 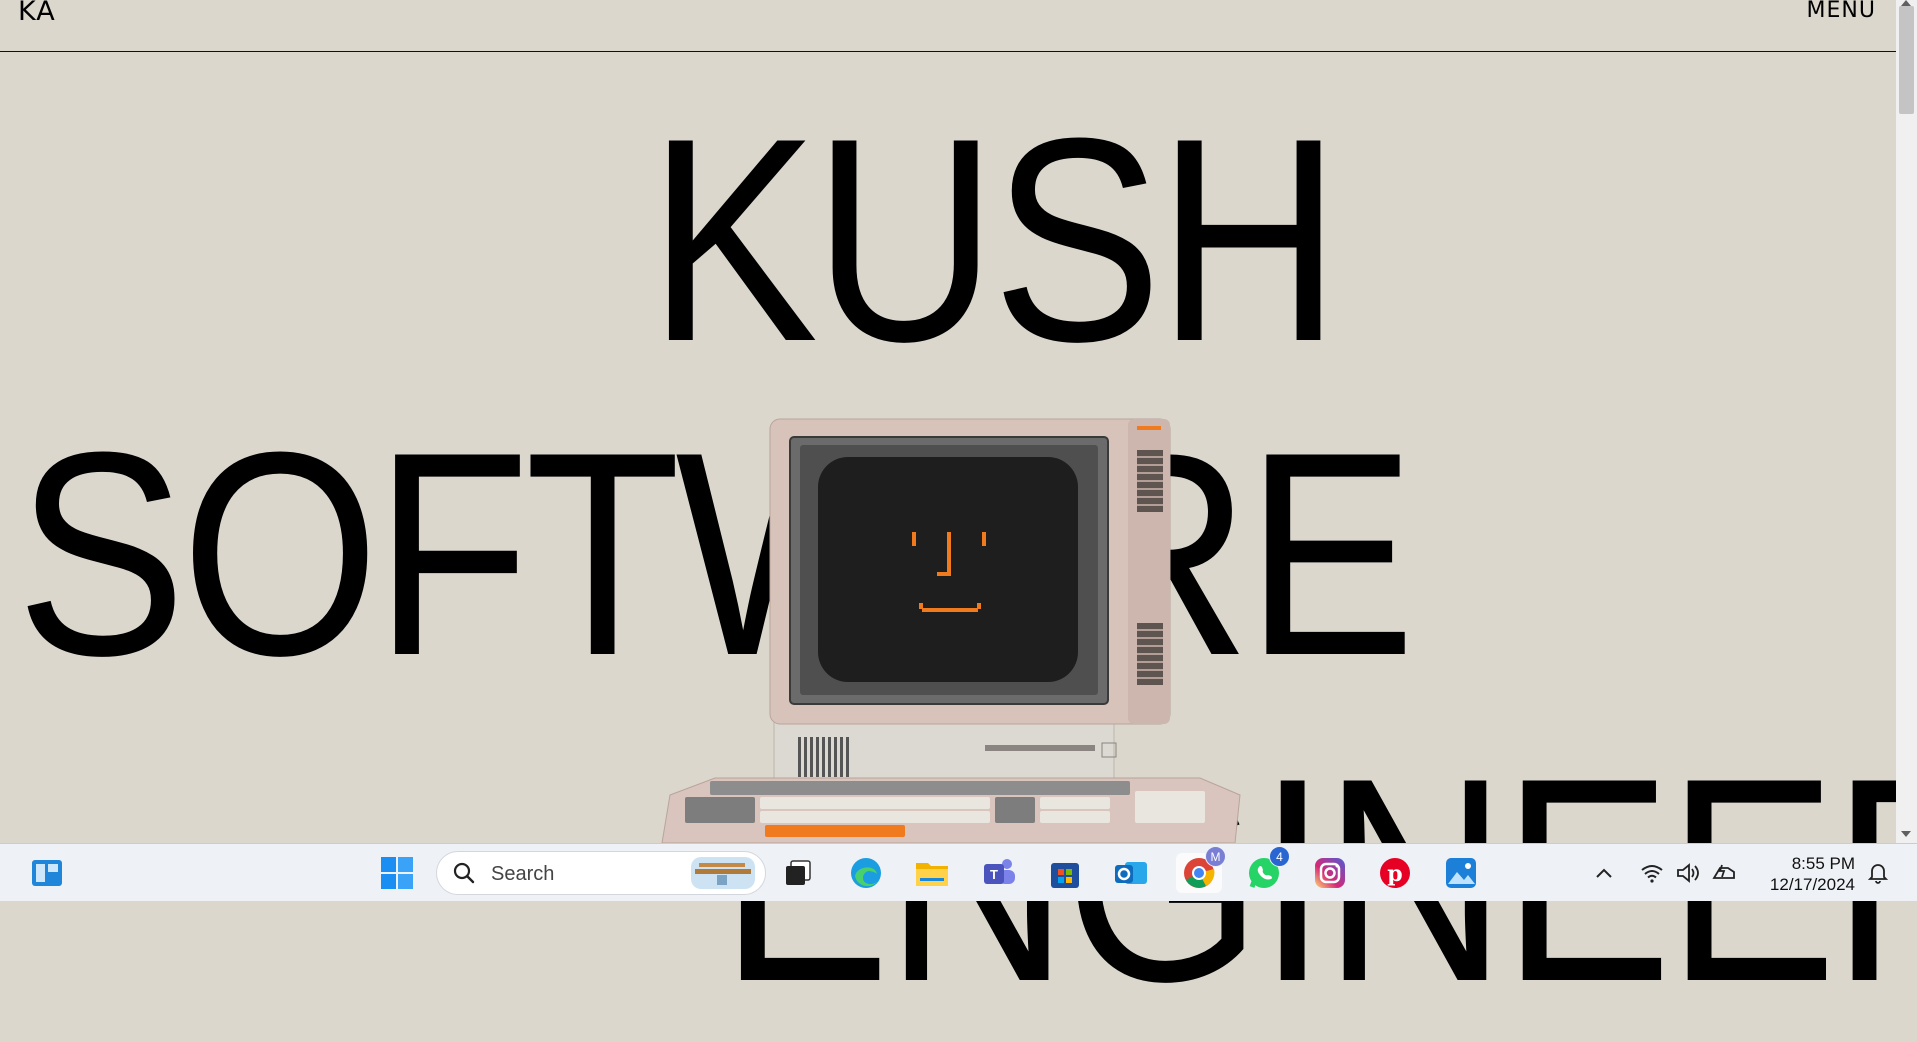 I want to click on widgets-icon, so click(x=47, y=873).